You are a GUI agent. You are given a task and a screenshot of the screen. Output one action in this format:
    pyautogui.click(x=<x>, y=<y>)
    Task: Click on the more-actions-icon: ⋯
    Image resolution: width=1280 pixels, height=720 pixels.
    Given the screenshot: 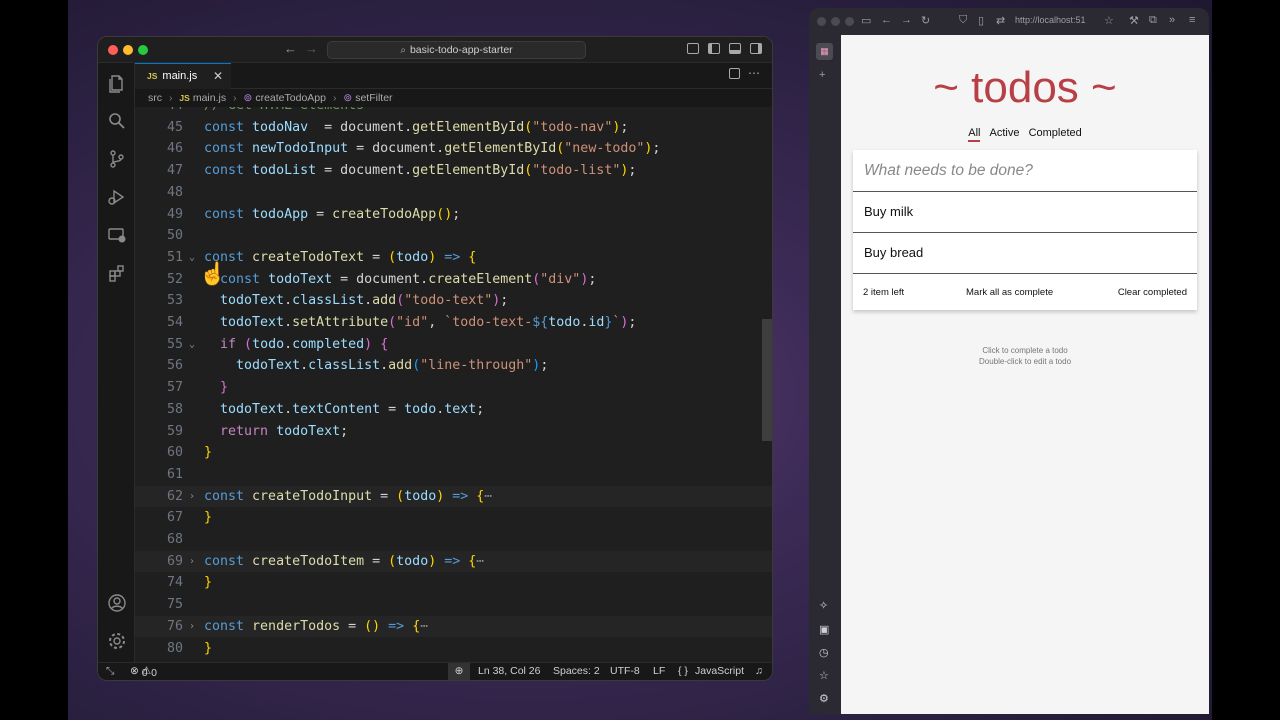 What is the action you would take?
    pyautogui.click(x=754, y=73)
    